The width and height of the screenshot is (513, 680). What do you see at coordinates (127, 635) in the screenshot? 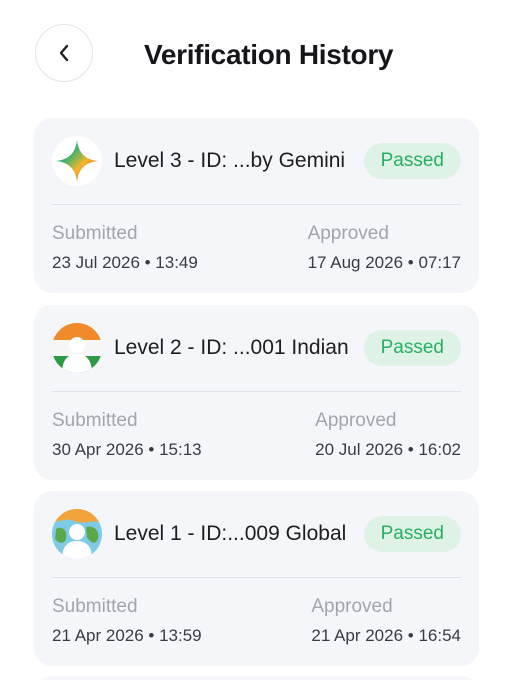
I see `submitted-value: 21 Apr 2026 • 13:59` at bounding box center [127, 635].